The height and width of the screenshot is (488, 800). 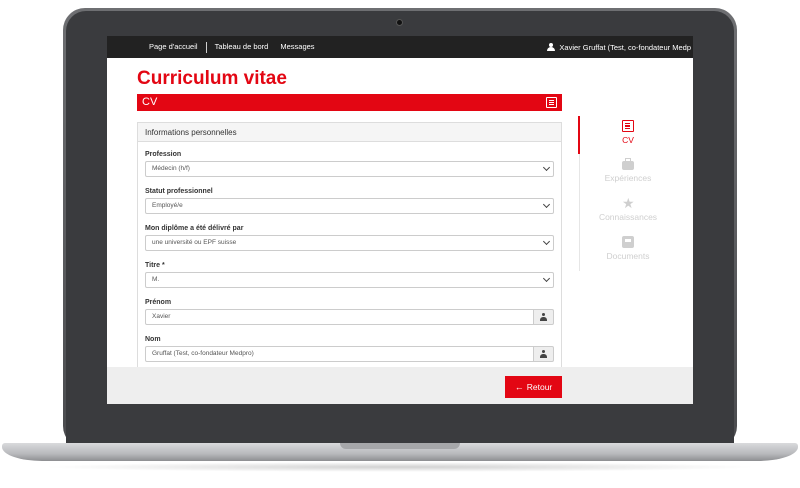 I want to click on nav-messages-link: Messages, so click(x=297, y=47).